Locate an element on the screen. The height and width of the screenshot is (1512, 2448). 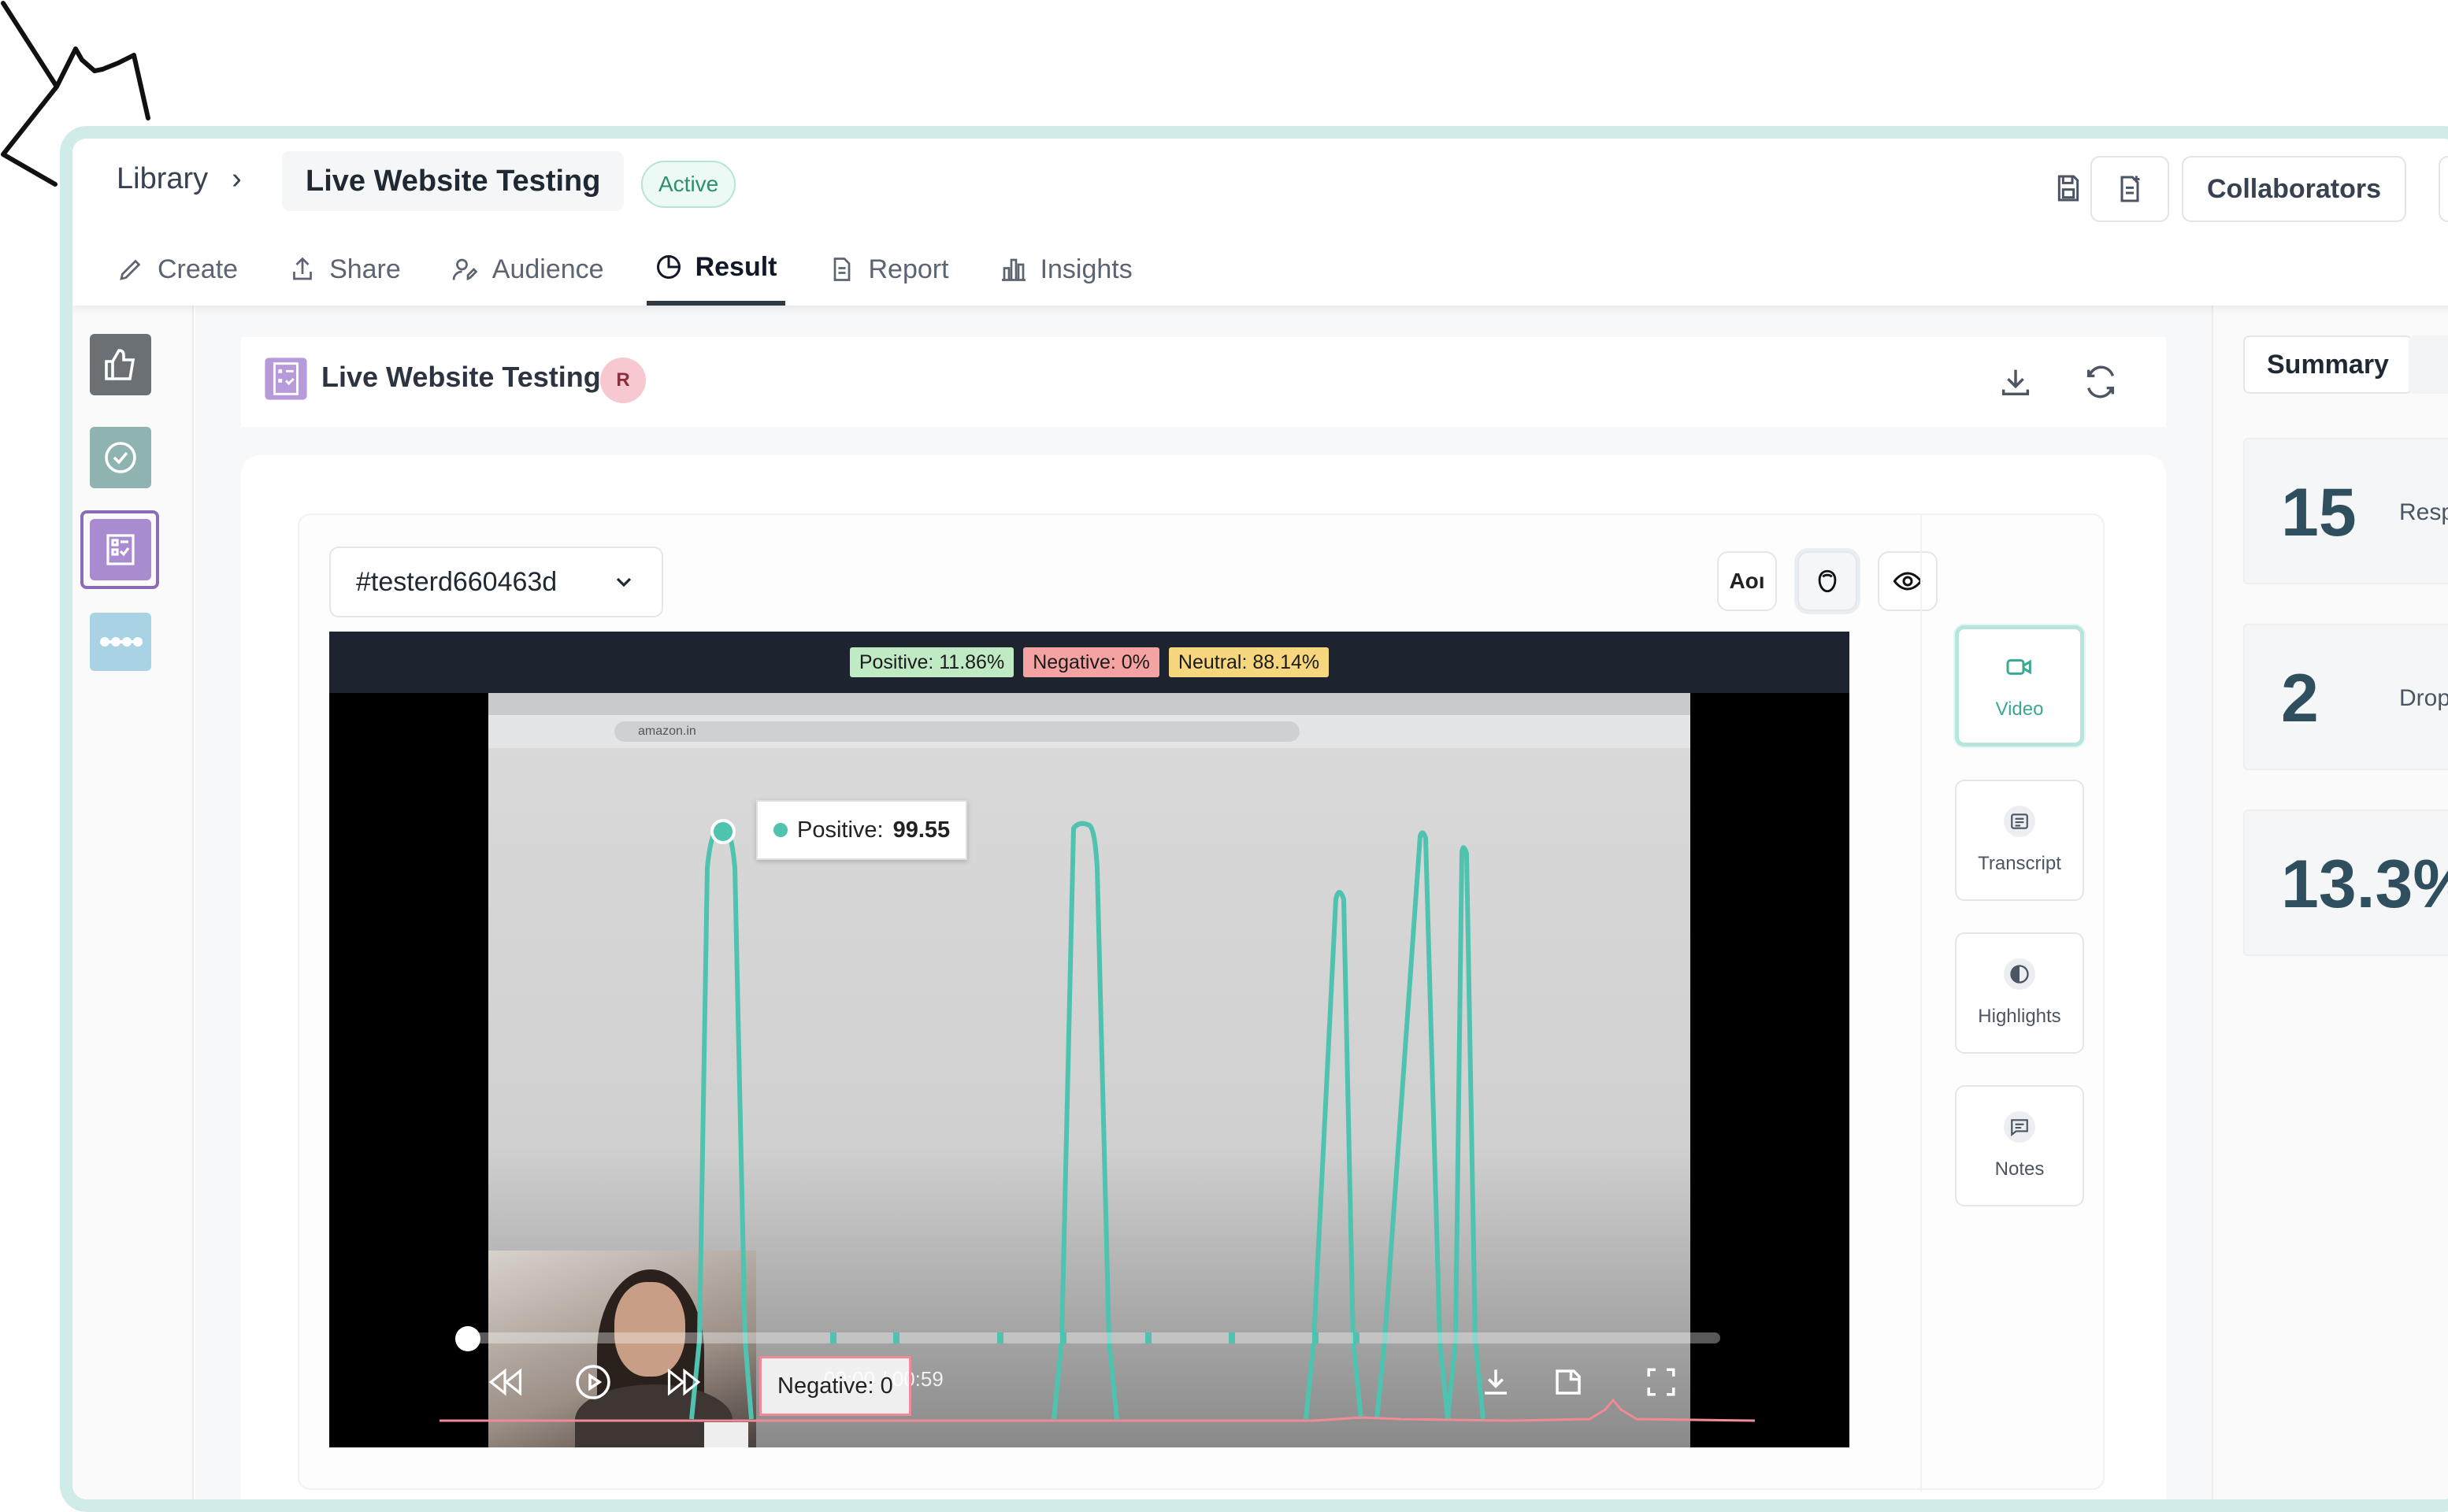
rail-item-website-task is located at coordinates (120, 549).